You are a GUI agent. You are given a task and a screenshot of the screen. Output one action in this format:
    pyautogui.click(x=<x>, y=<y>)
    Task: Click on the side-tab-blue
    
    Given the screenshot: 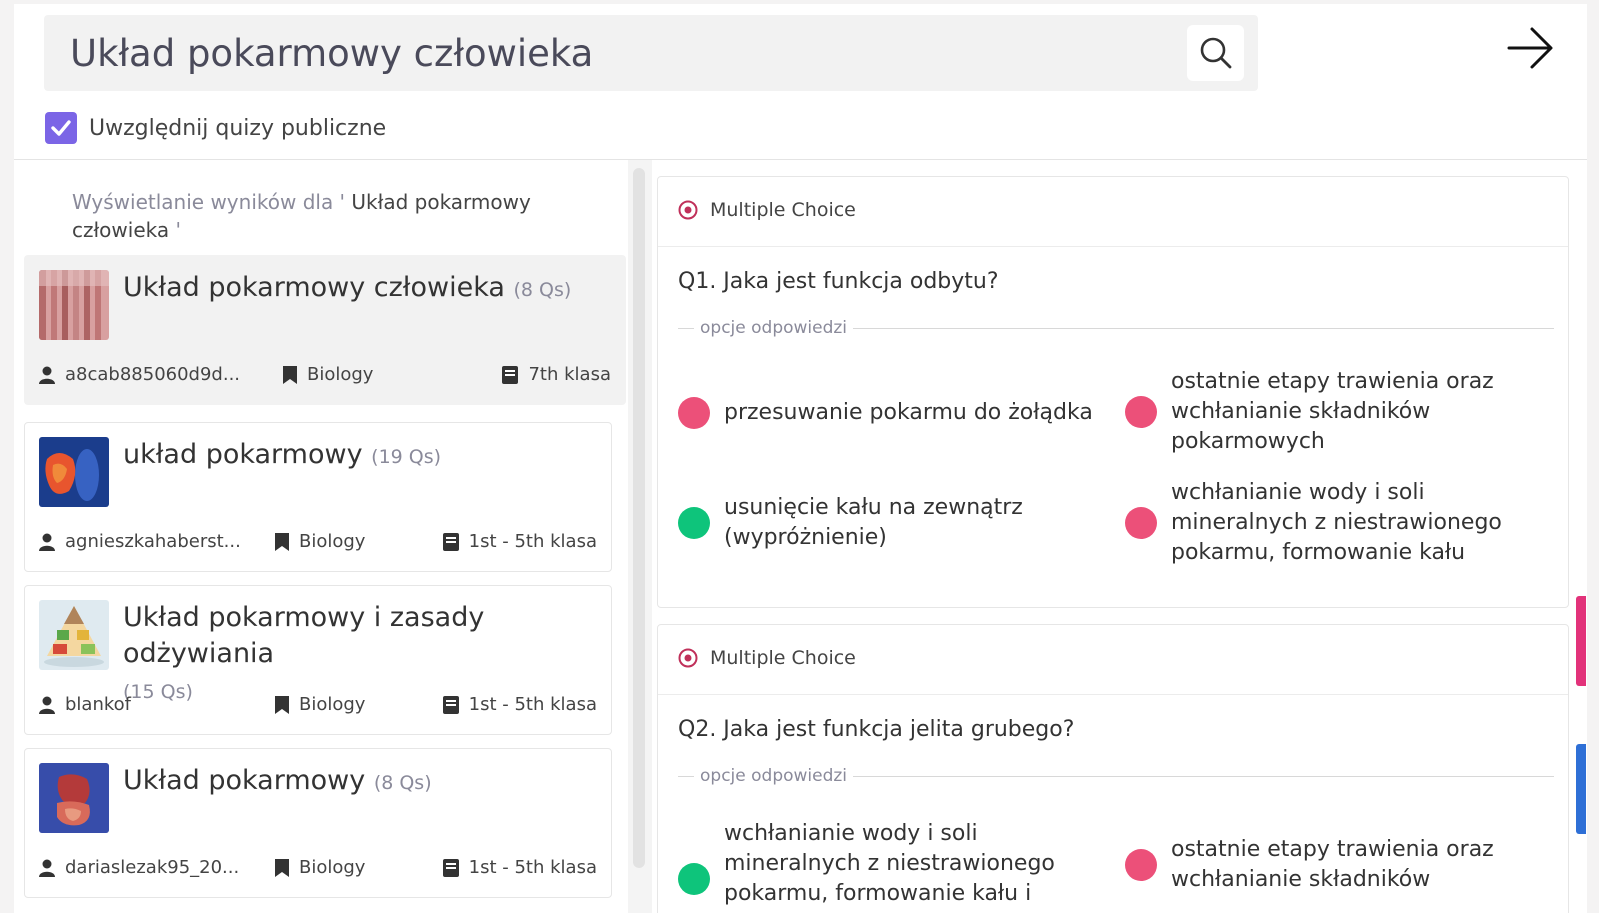 What is the action you would take?
    pyautogui.click(x=1581, y=789)
    